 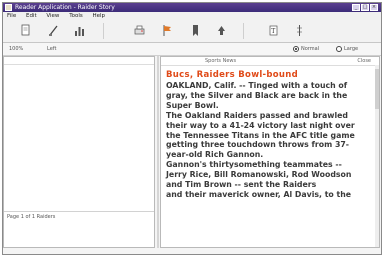 I want to click on flag-button, so click(x=166, y=29).